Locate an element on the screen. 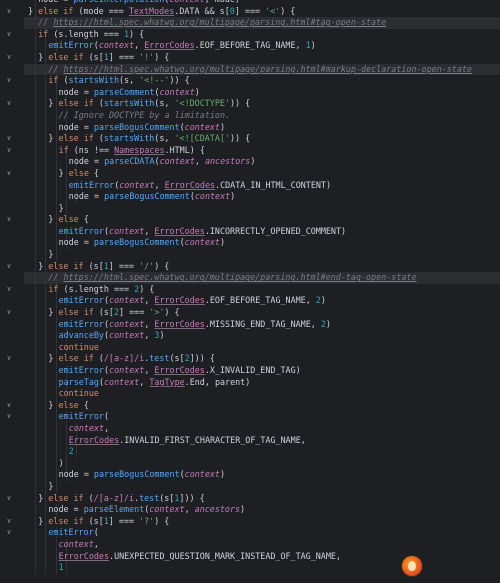 The height and width of the screenshot is (583, 500). code-line: advanceBy(context, 3) is located at coordinates (262, 336).